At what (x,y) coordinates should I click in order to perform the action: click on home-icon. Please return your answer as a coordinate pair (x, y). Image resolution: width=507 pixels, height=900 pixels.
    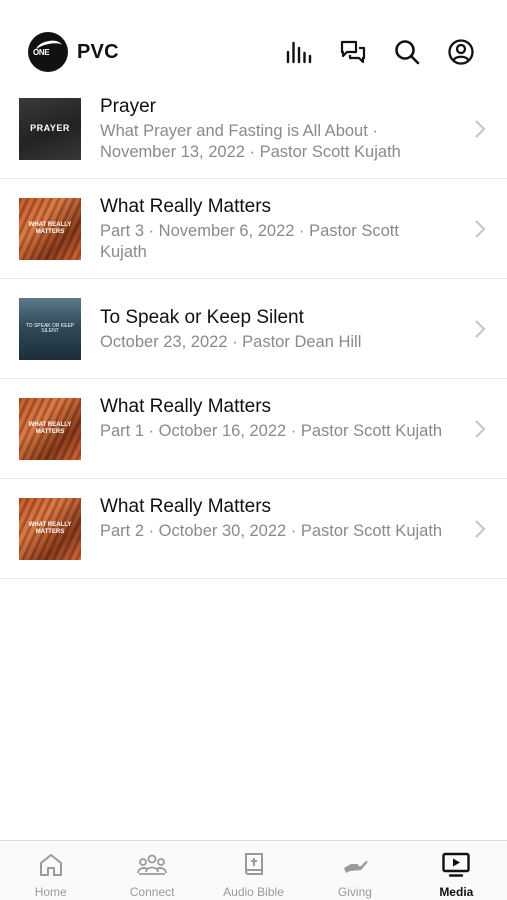
    Looking at the image, I should click on (50, 865).